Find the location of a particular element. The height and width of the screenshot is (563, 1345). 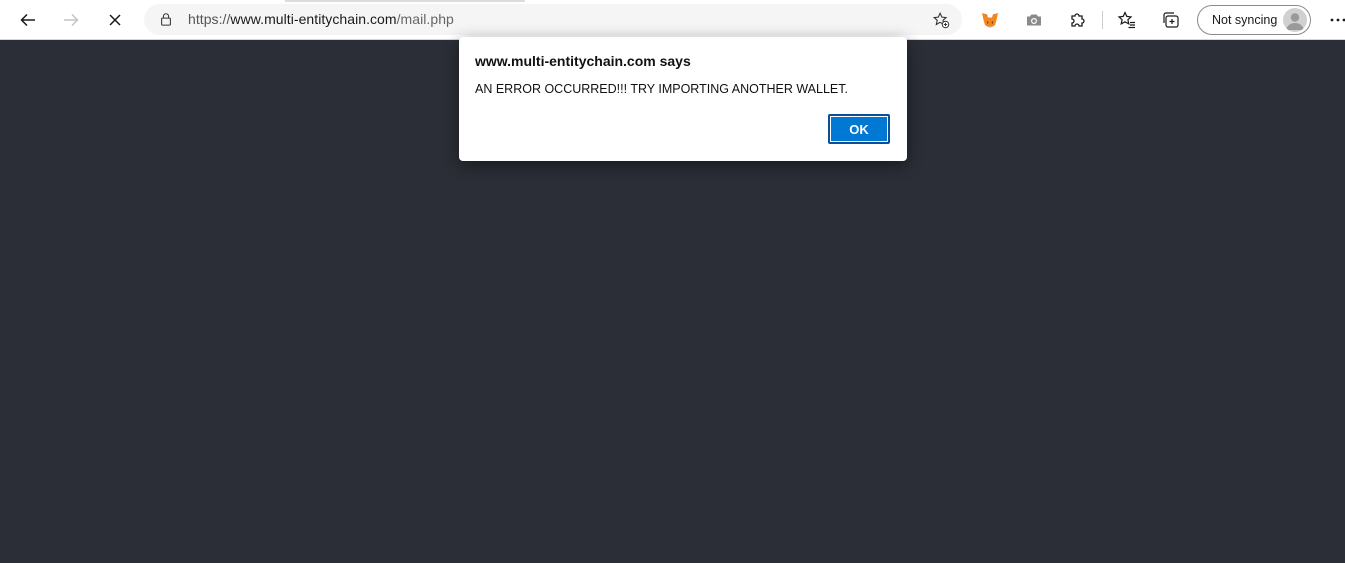

close-icon is located at coordinates (115, 20).